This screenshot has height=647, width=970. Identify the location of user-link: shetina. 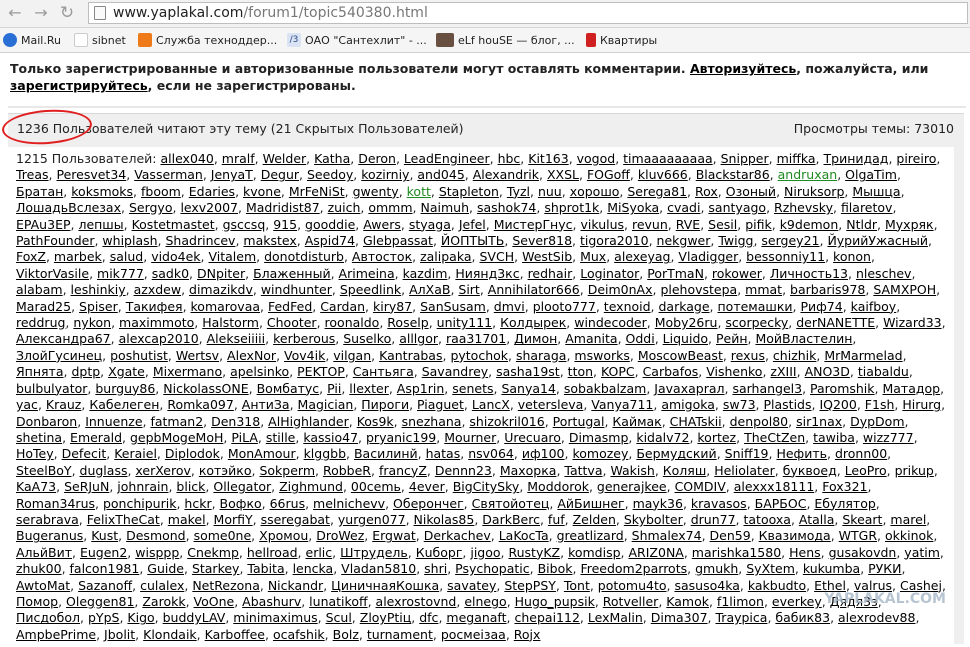
(39, 437).